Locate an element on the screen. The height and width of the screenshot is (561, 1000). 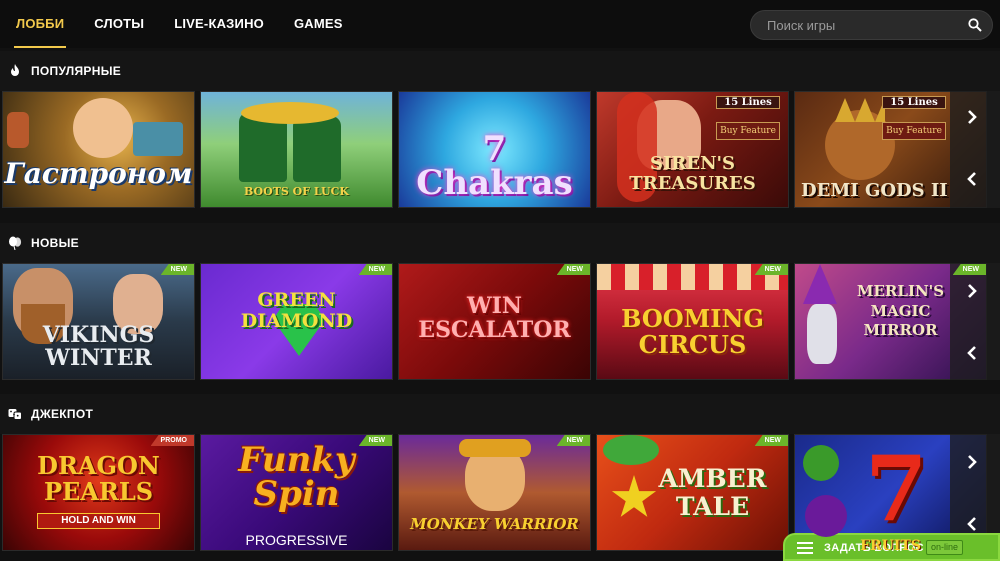
game-tile-green-diamond: NEW GREEN DIAMOND is located at coordinates (296, 321).